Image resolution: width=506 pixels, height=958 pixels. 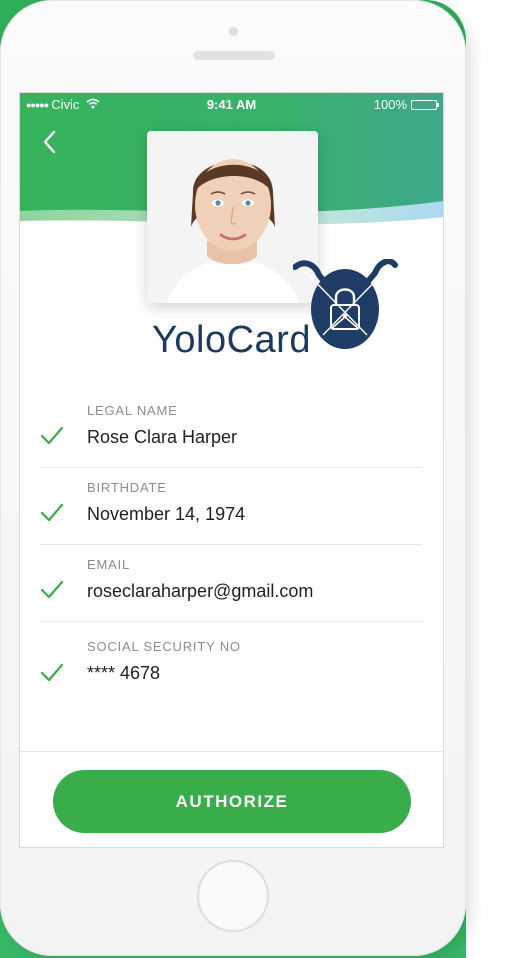 What do you see at coordinates (231, 340) in the screenshot?
I see `brand-name: YoloCard` at bounding box center [231, 340].